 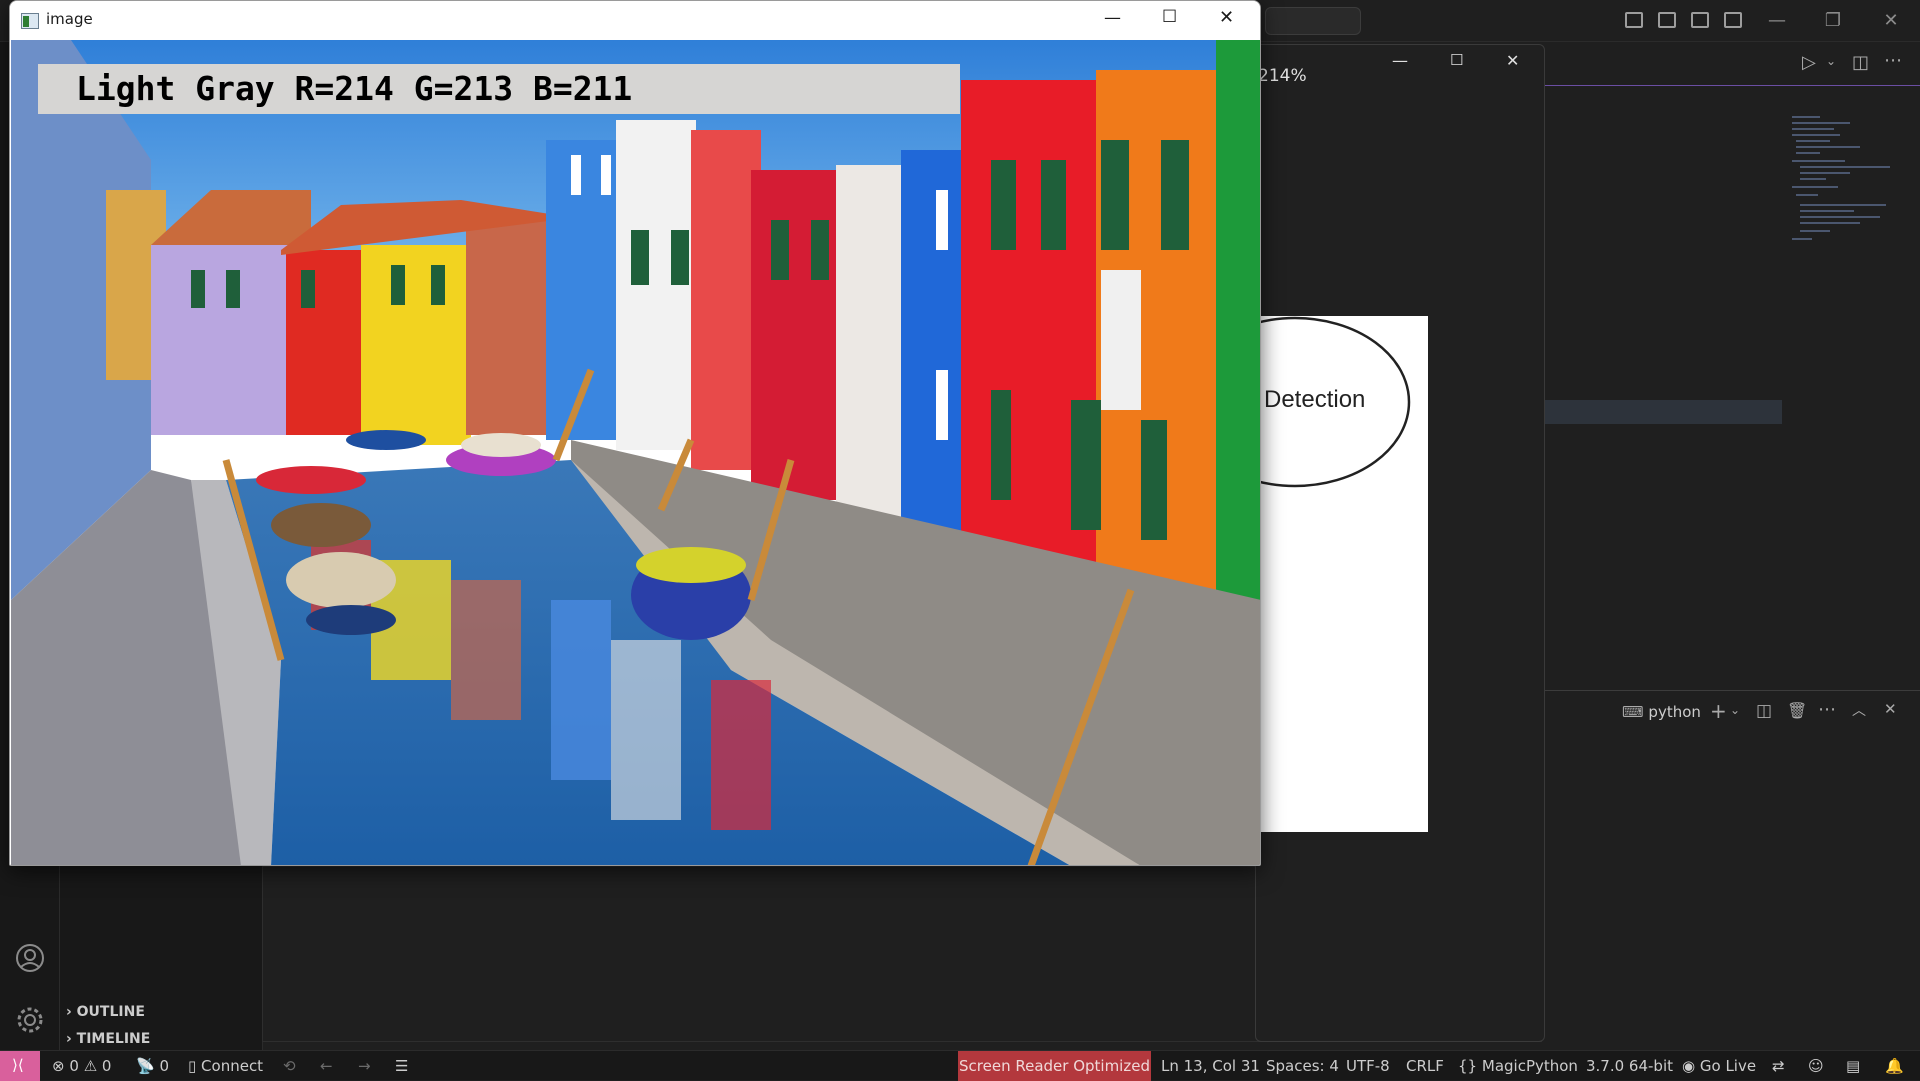 What do you see at coordinates (1634, 20) in the screenshot?
I see `toggle-primary-sidebar-icon` at bounding box center [1634, 20].